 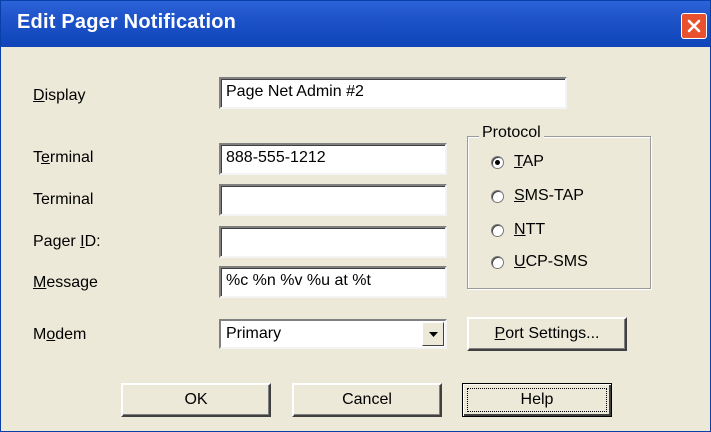 I want to click on close-icon, so click(x=694, y=26).